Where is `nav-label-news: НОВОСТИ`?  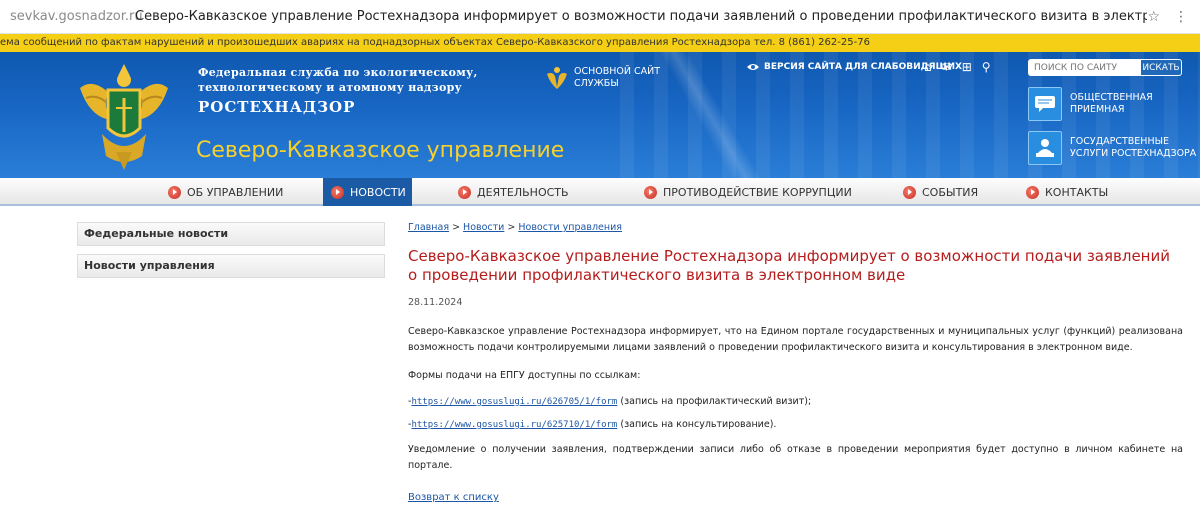
nav-label-news: НОВОСТИ is located at coordinates (378, 192).